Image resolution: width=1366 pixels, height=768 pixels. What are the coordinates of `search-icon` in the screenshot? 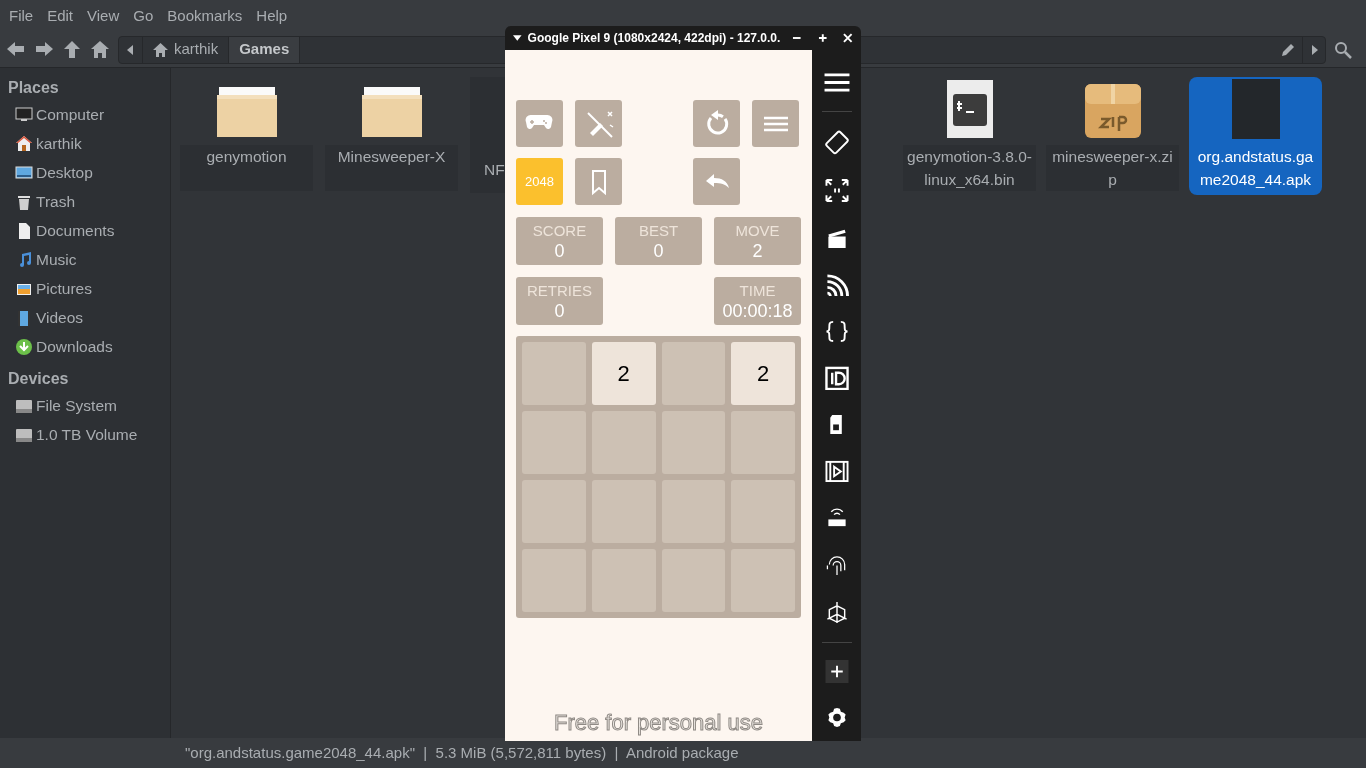 It's located at (1343, 49).